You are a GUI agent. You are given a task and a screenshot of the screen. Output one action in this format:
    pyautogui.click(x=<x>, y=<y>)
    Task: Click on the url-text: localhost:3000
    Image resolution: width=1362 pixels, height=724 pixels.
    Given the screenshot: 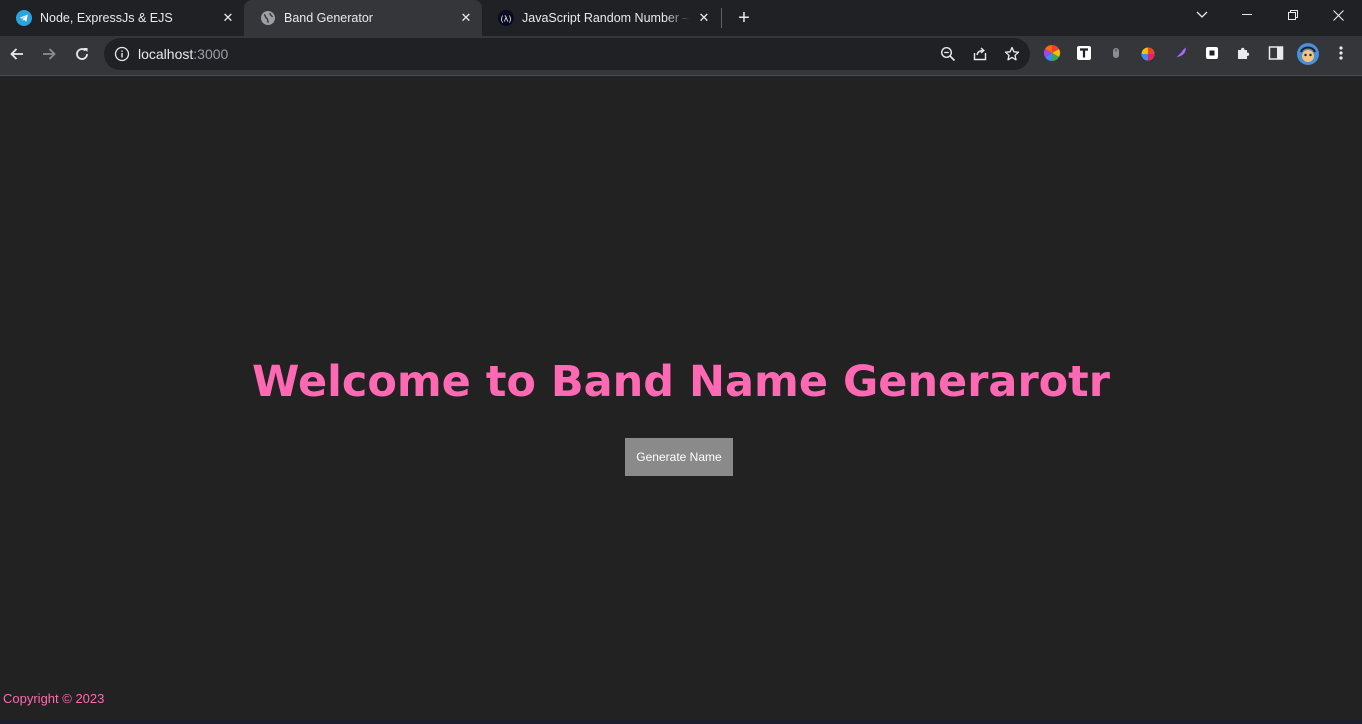 What is the action you would take?
    pyautogui.click(x=183, y=54)
    